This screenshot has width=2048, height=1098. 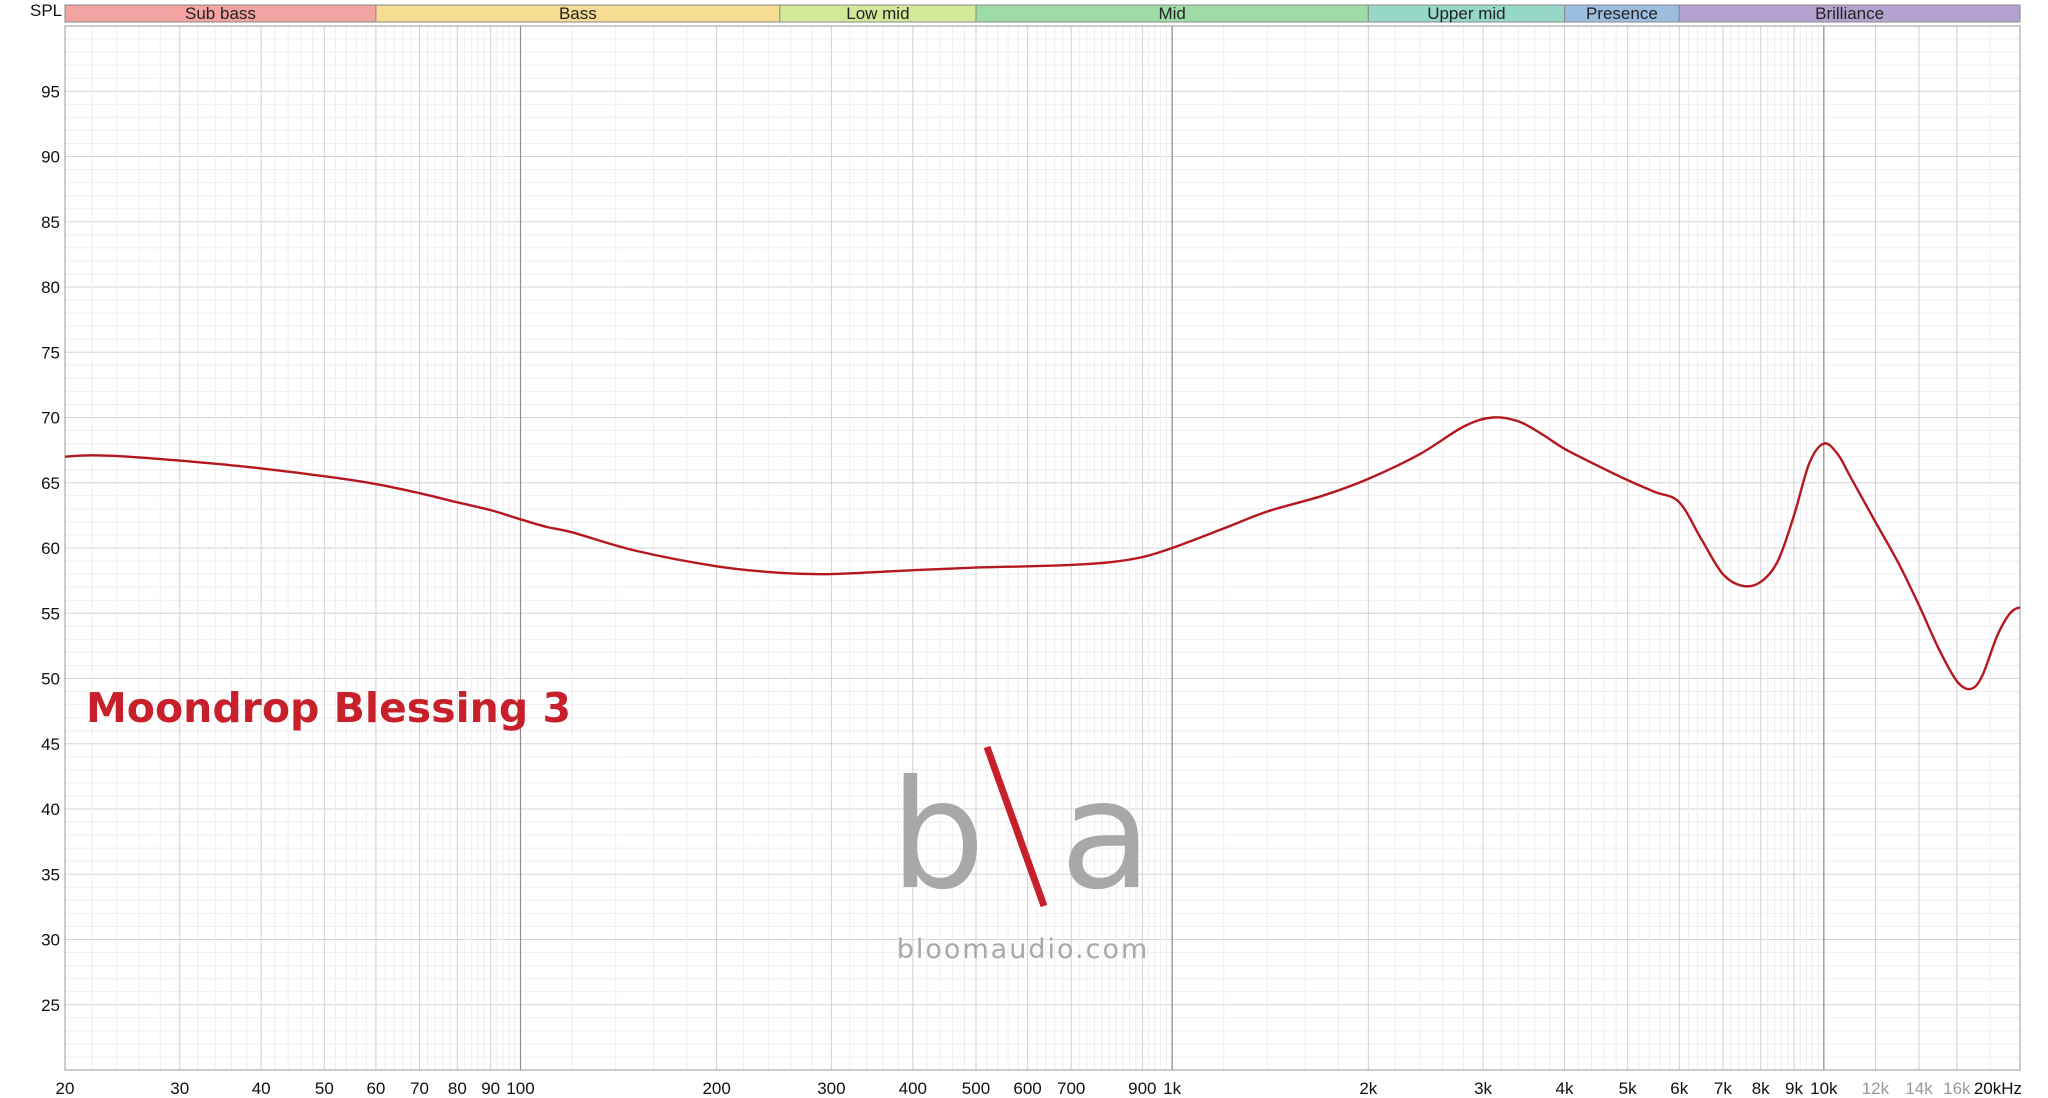 I want to click on x-tick-label: 50, so click(x=324, y=1088).